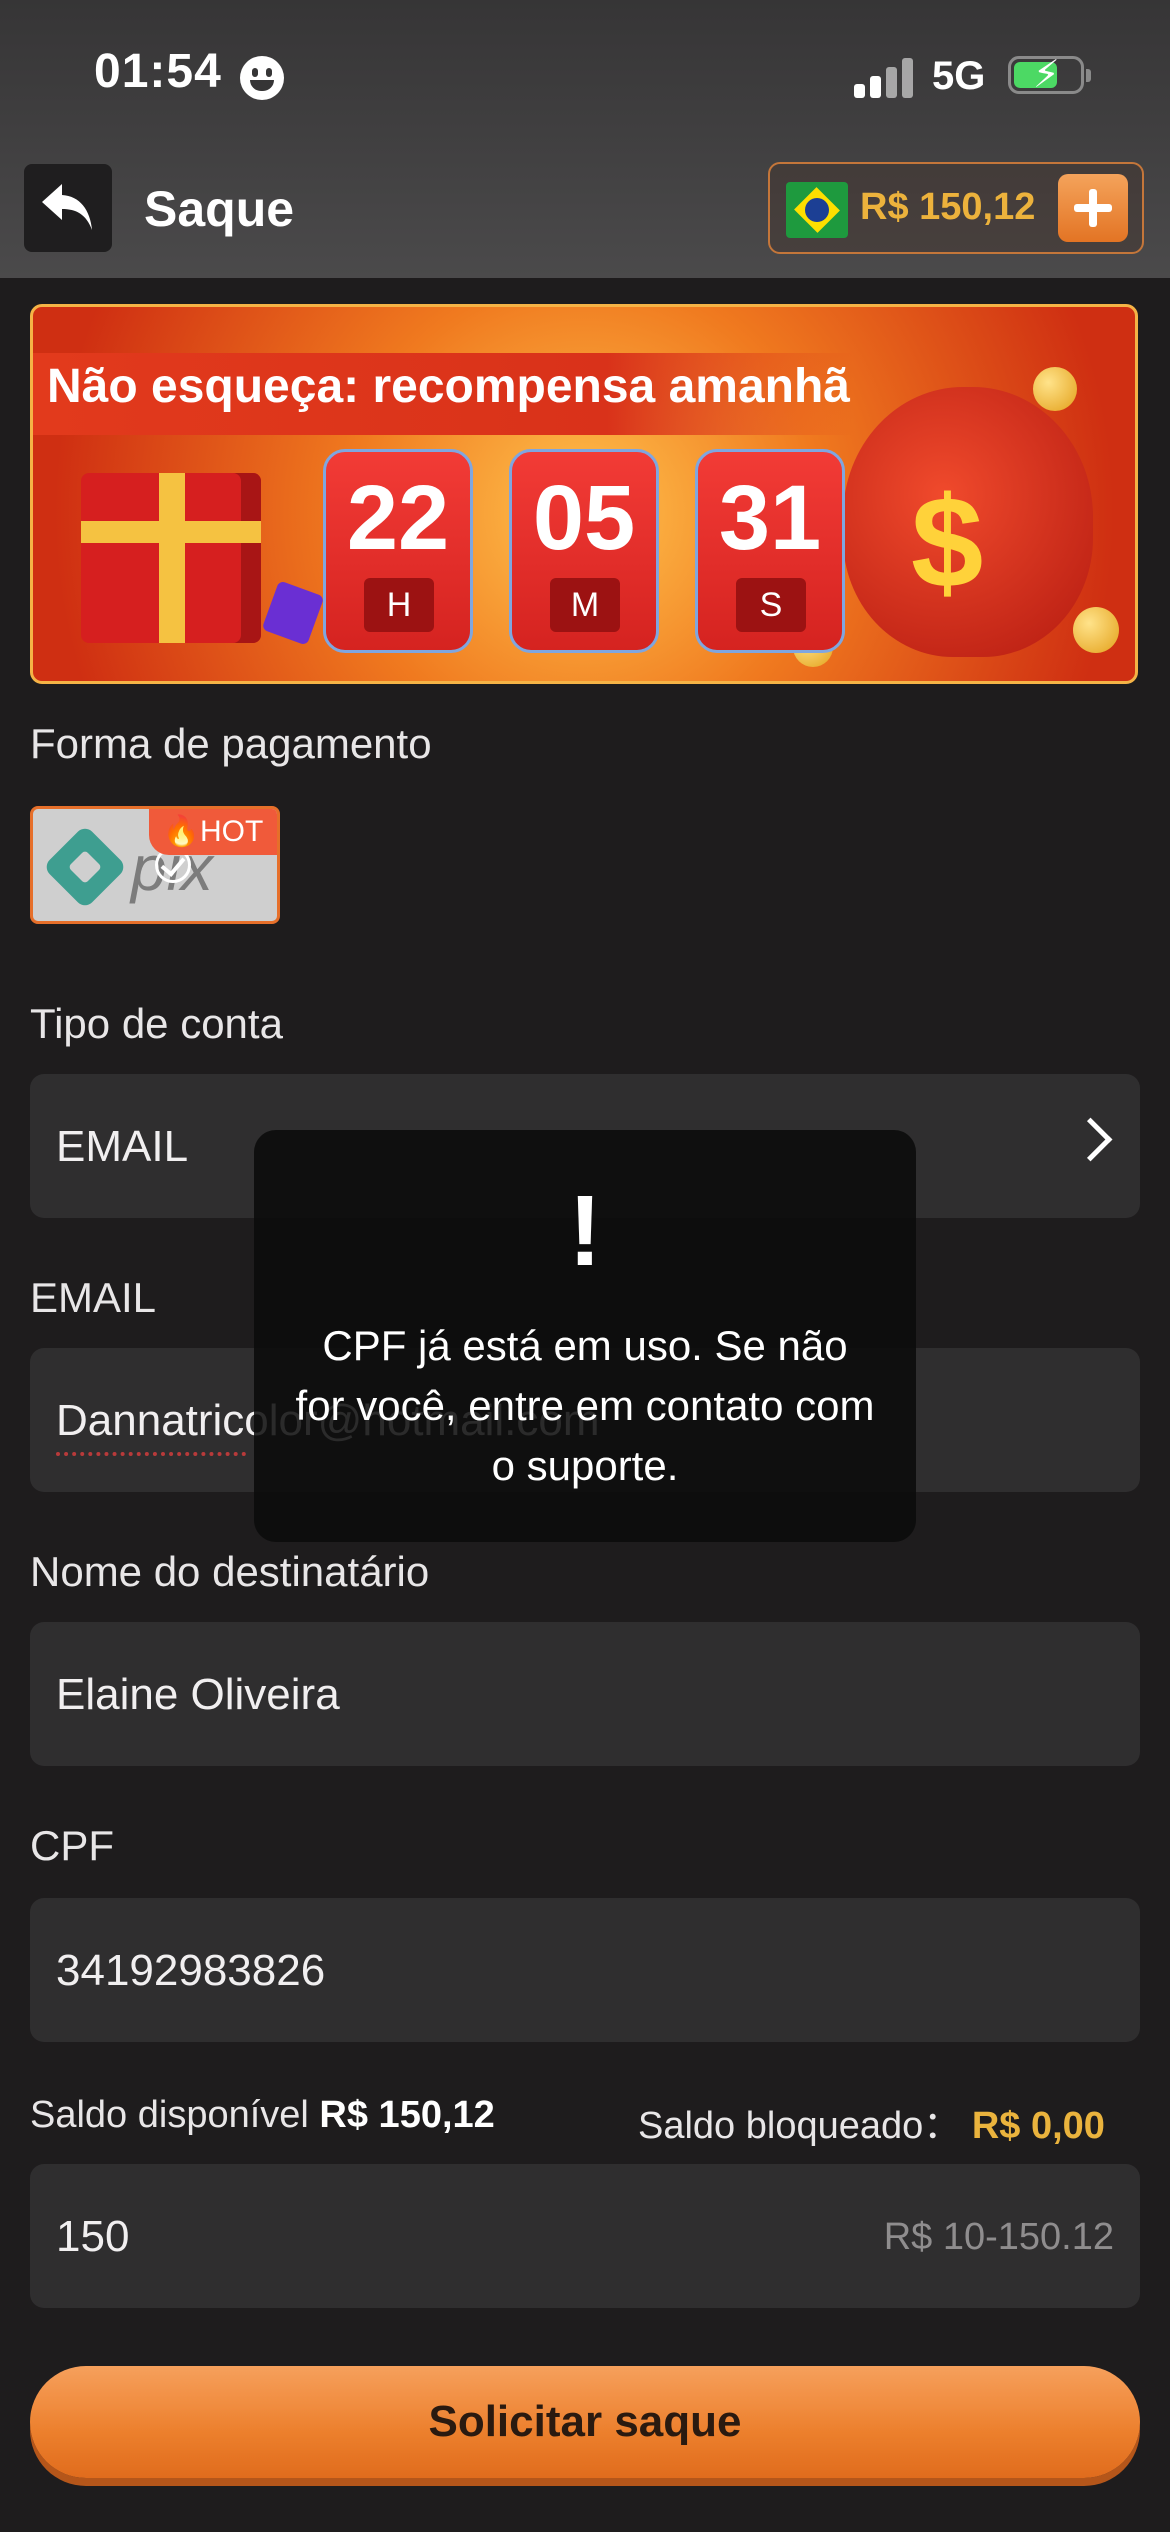 This screenshot has width=1170, height=2532. Describe the element at coordinates (156, 1023) in the screenshot. I see `account-type-label: Tipo de conta` at that location.